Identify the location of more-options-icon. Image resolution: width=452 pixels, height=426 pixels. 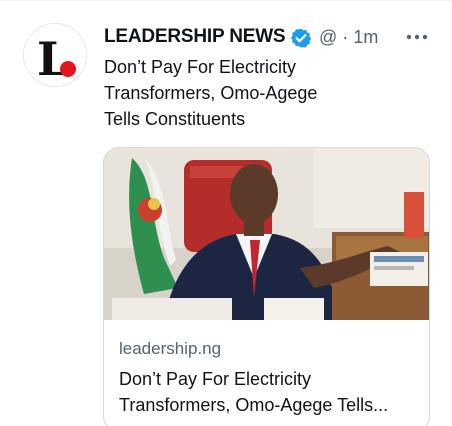
(418, 37).